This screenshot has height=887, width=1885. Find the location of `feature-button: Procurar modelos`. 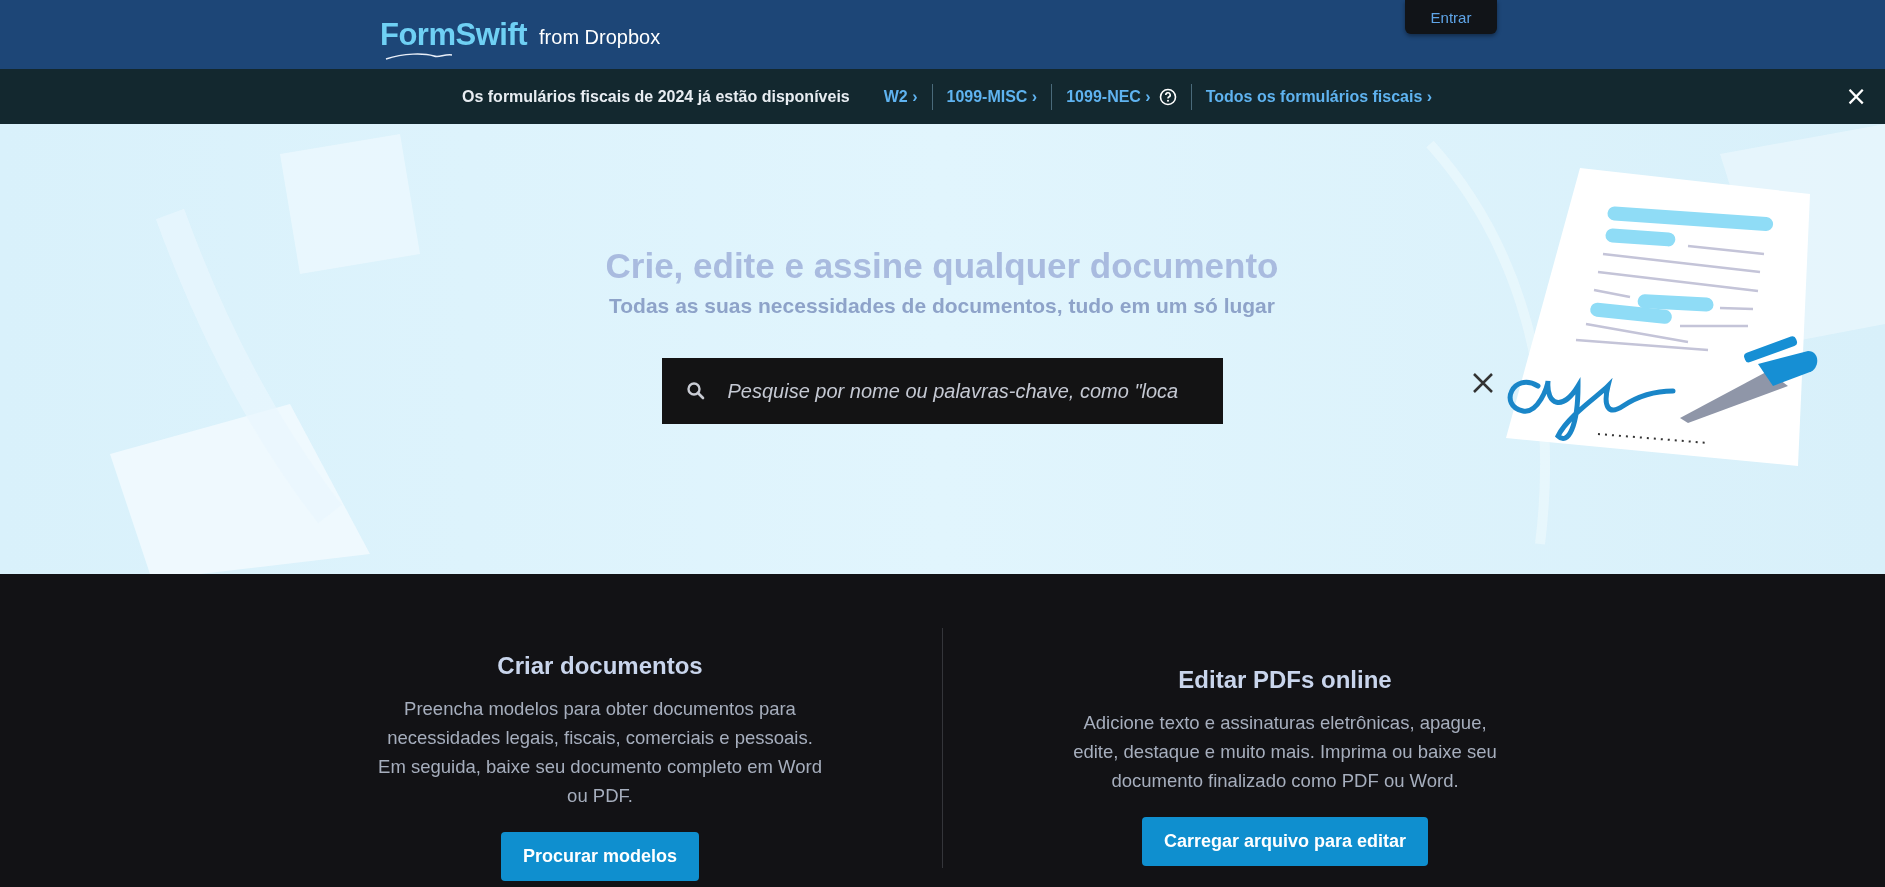

feature-button: Procurar modelos is located at coordinates (599, 856).